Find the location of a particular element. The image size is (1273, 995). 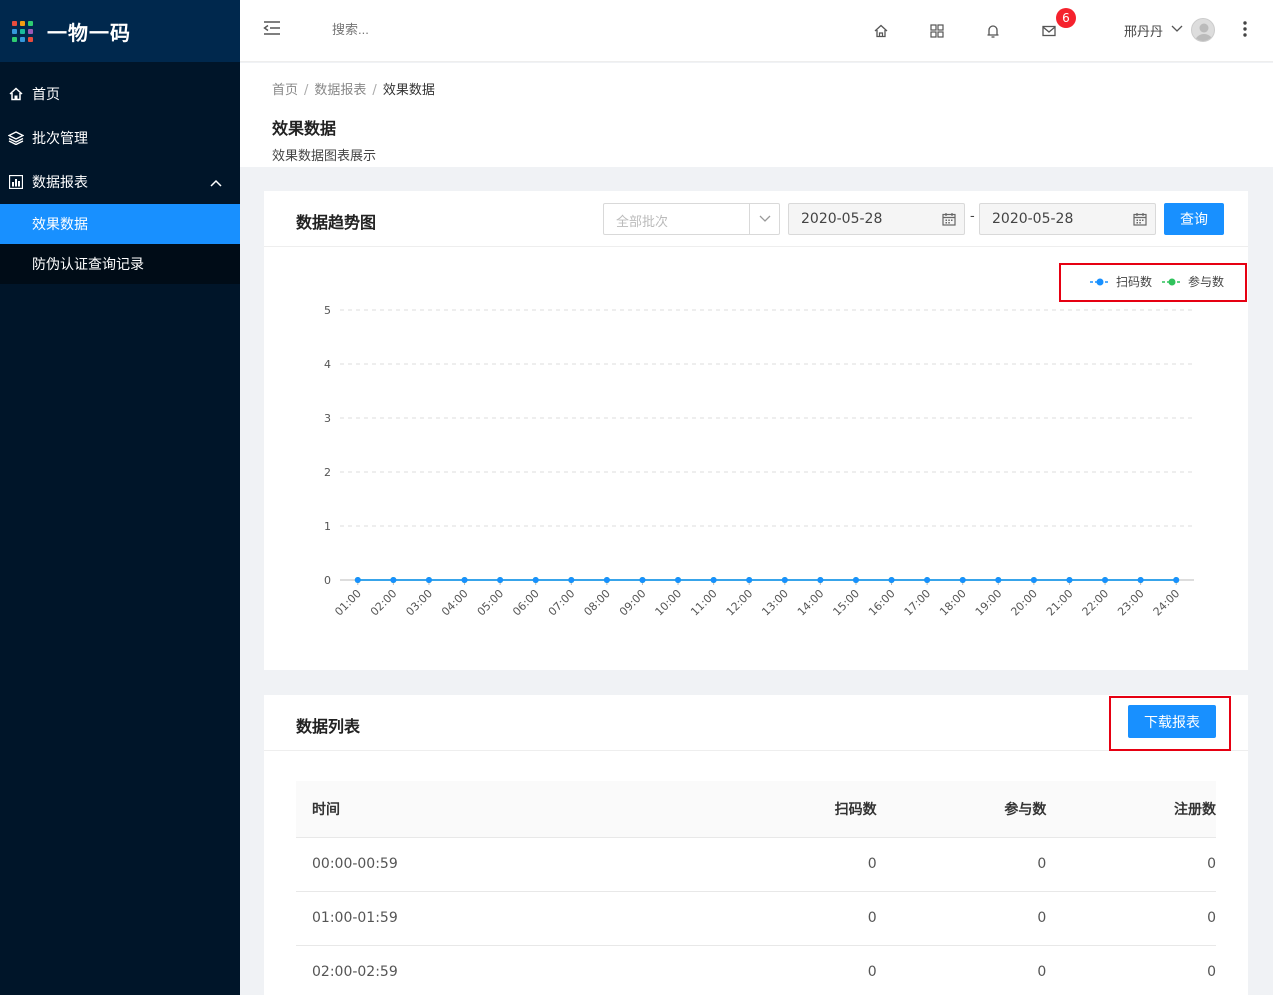

x-tick-label: 02:00 is located at coordinates (384, 603).